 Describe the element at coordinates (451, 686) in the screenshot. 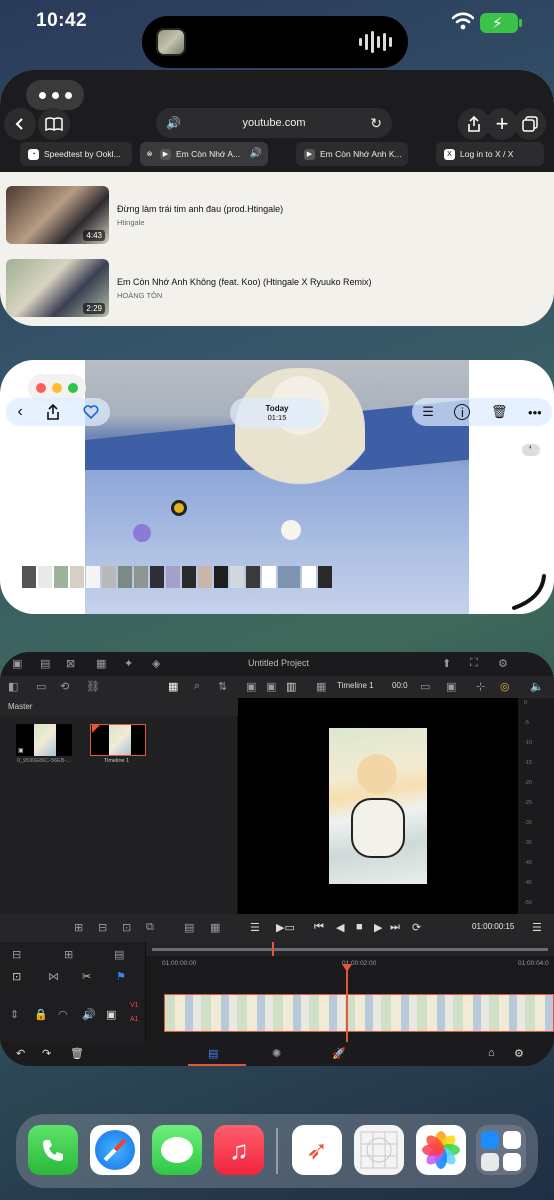

I see `hdr-icon: ▣` at that location.